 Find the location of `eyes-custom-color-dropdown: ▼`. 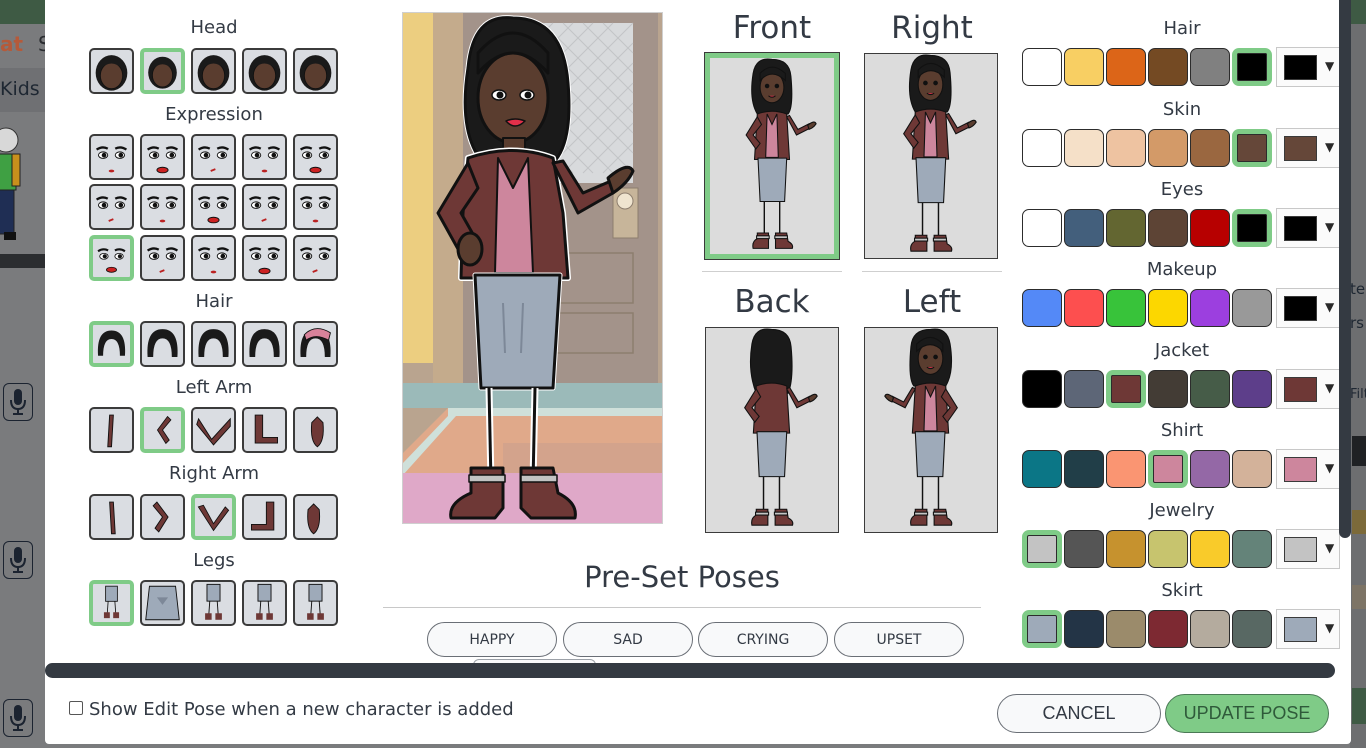

eyes-custom-color-dropdown: ▼ is located at coordinates (1308, 228).